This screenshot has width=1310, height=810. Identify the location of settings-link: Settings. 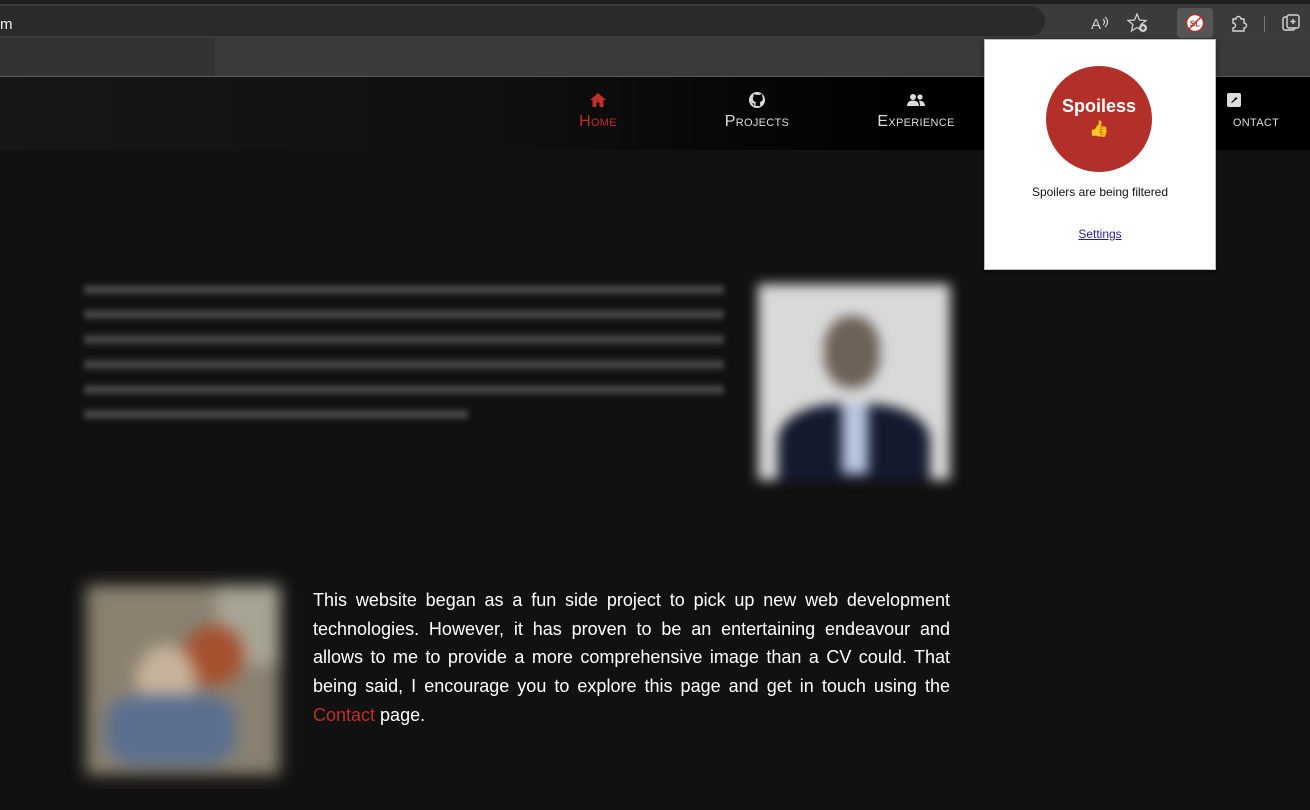
(1100, 234).